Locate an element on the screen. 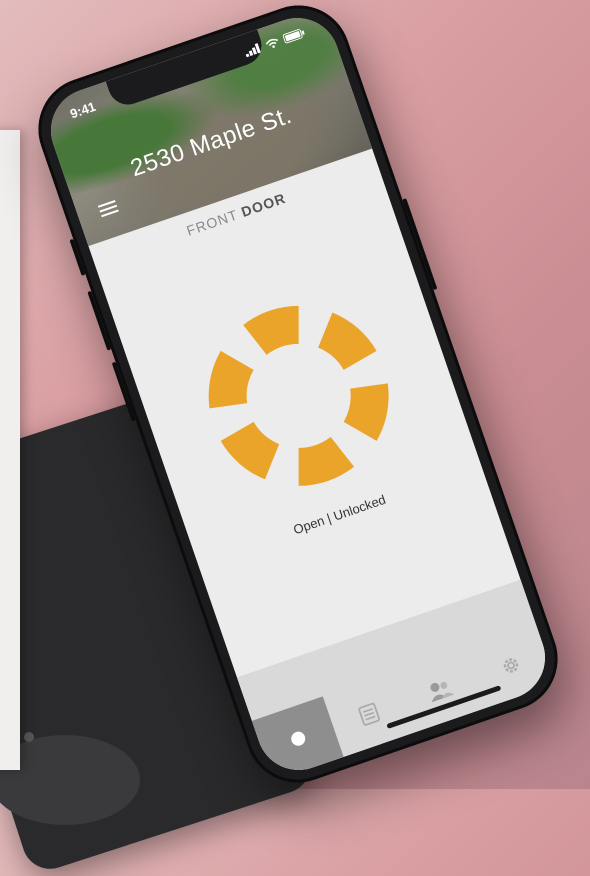 Image resolution: width=590 pixels, height=876 pixels. cellular-signal-icon is located at coordinates (253, 50).